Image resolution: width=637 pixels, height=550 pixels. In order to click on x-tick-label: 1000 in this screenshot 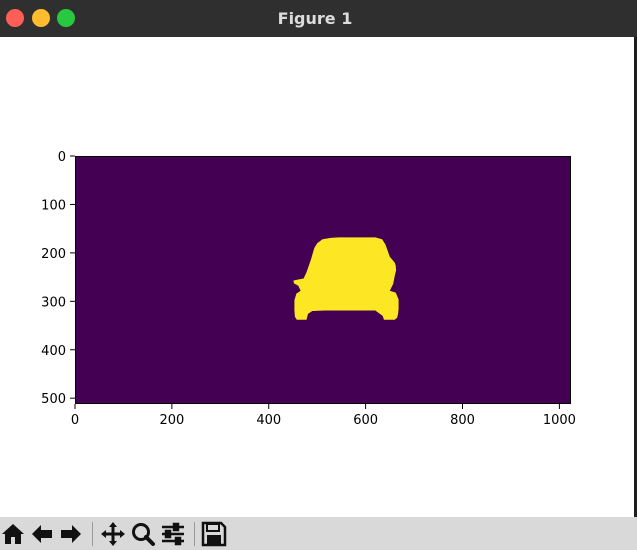, I will do `click(559, 420)`.